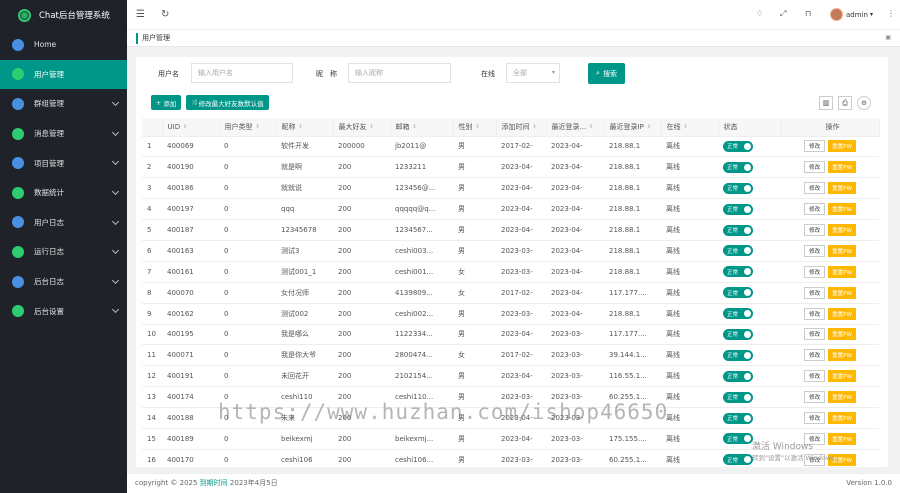 The image size is (900, 493). I want to click on column-header: 最近登录IP ⇕, so click(633, 127).